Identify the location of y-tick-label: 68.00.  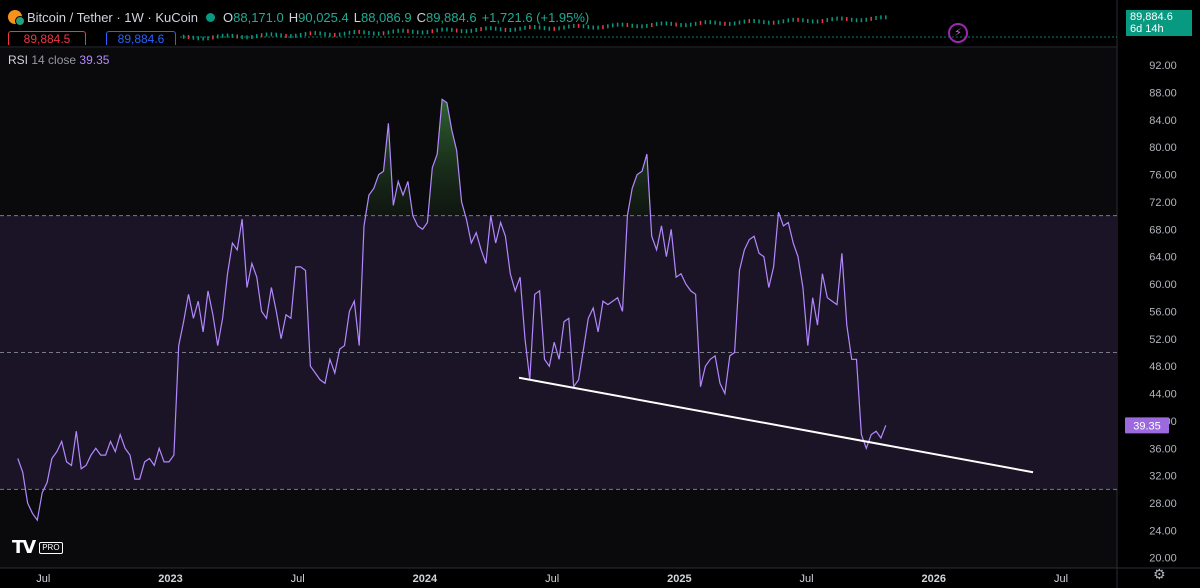
(1163, 230).